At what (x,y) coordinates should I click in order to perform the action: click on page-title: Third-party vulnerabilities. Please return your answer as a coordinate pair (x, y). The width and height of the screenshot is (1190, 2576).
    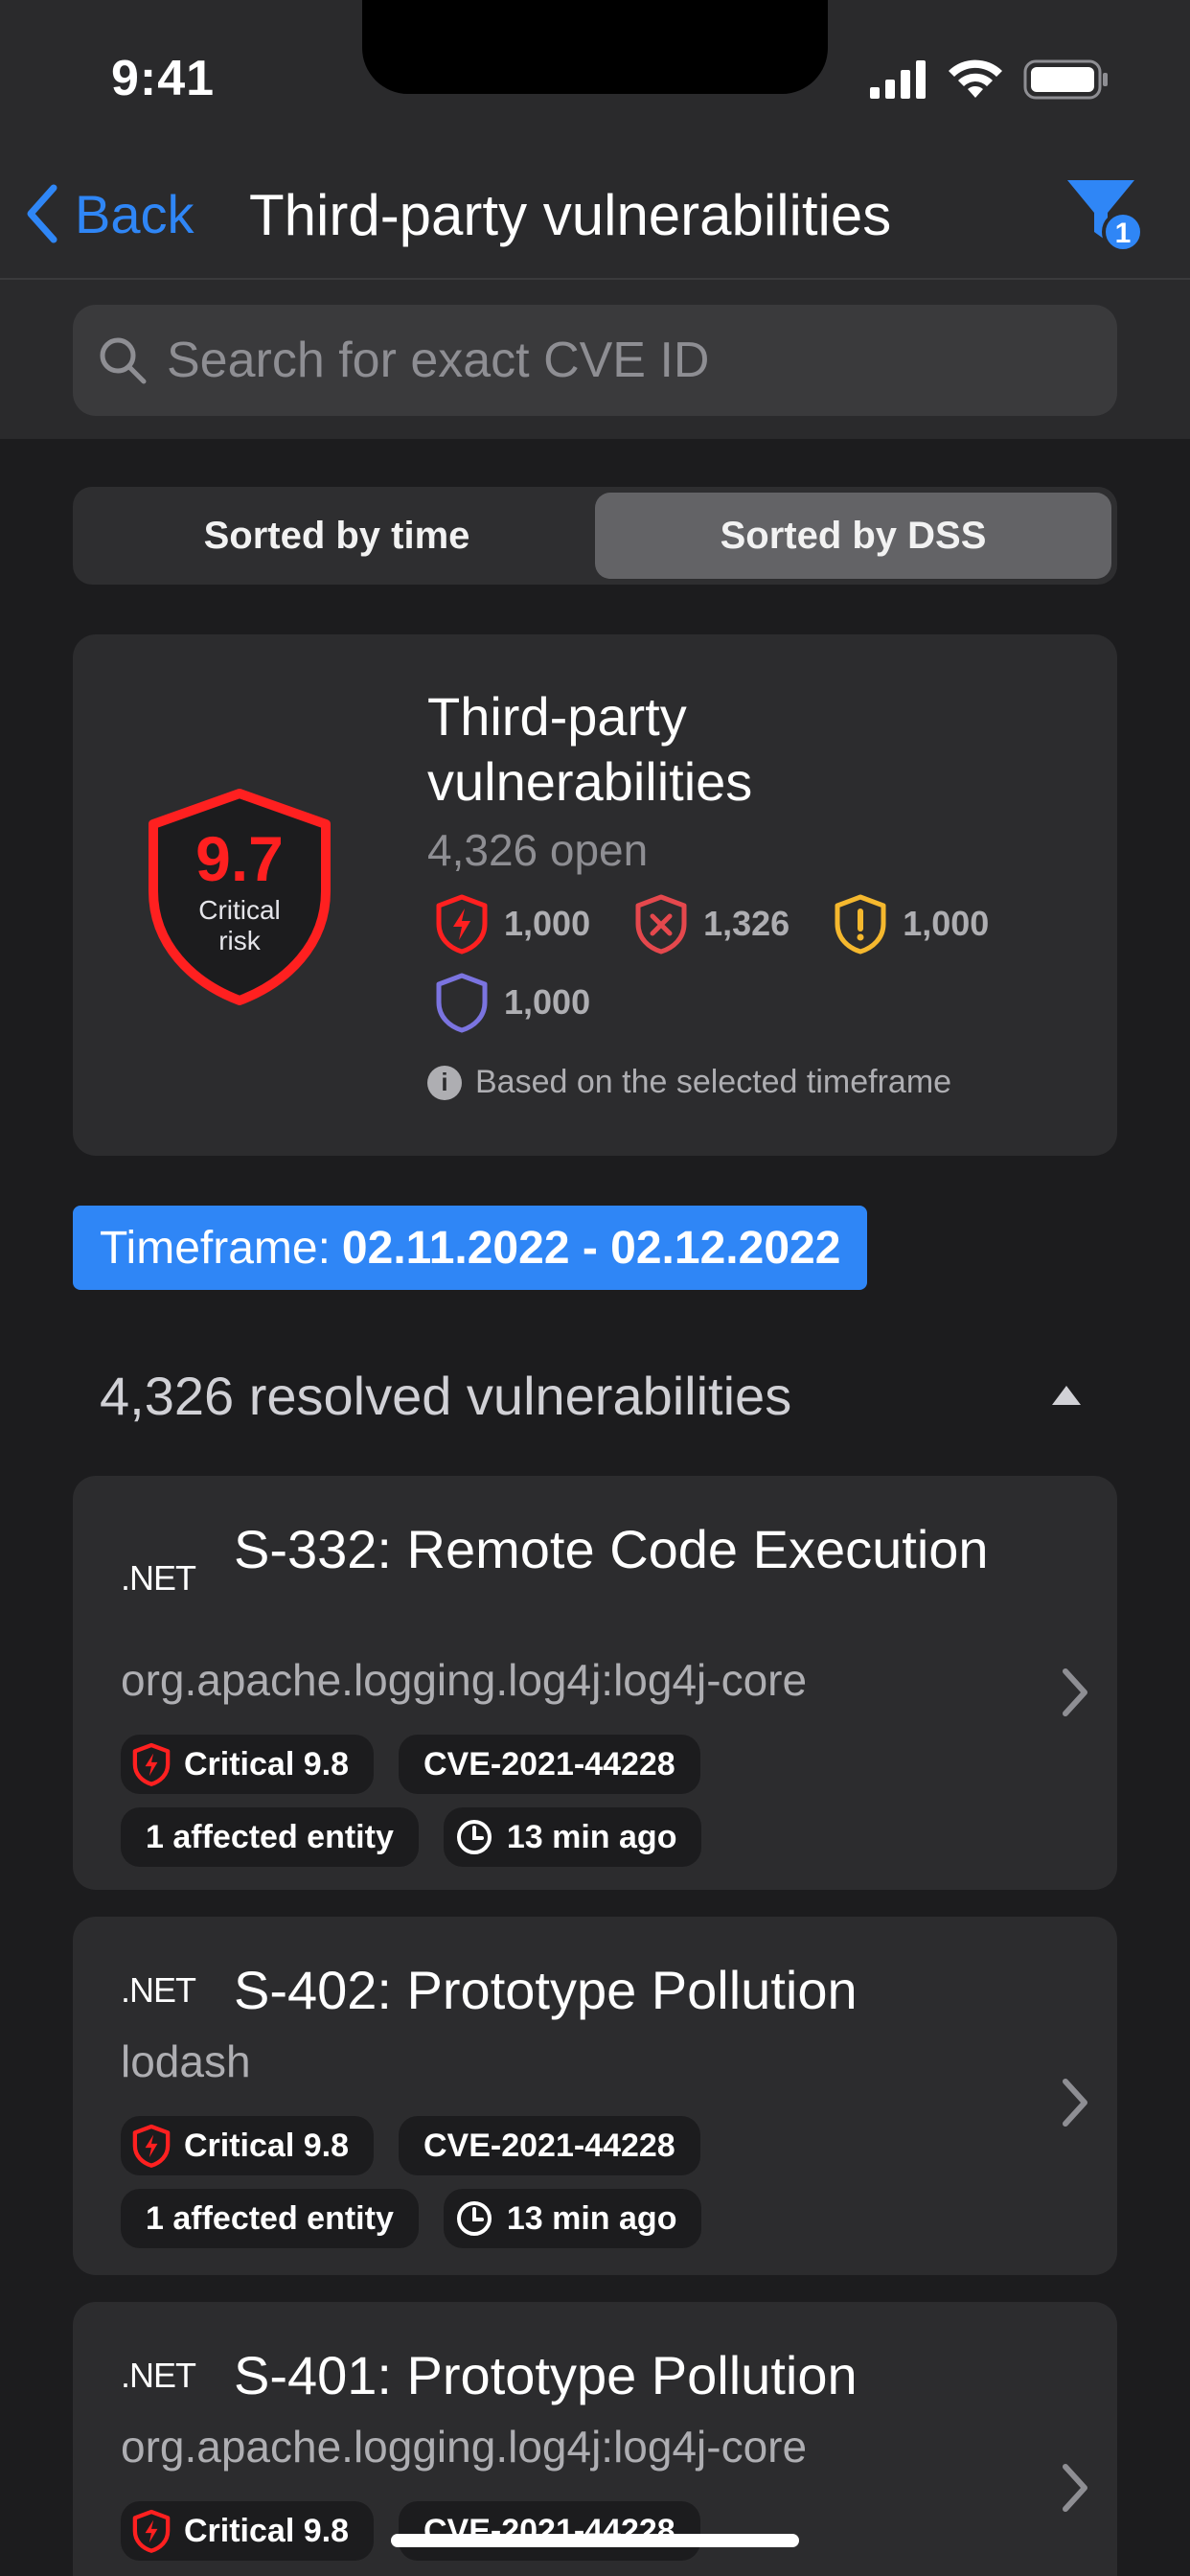
    Looking at the image, I should click on (571, 215).